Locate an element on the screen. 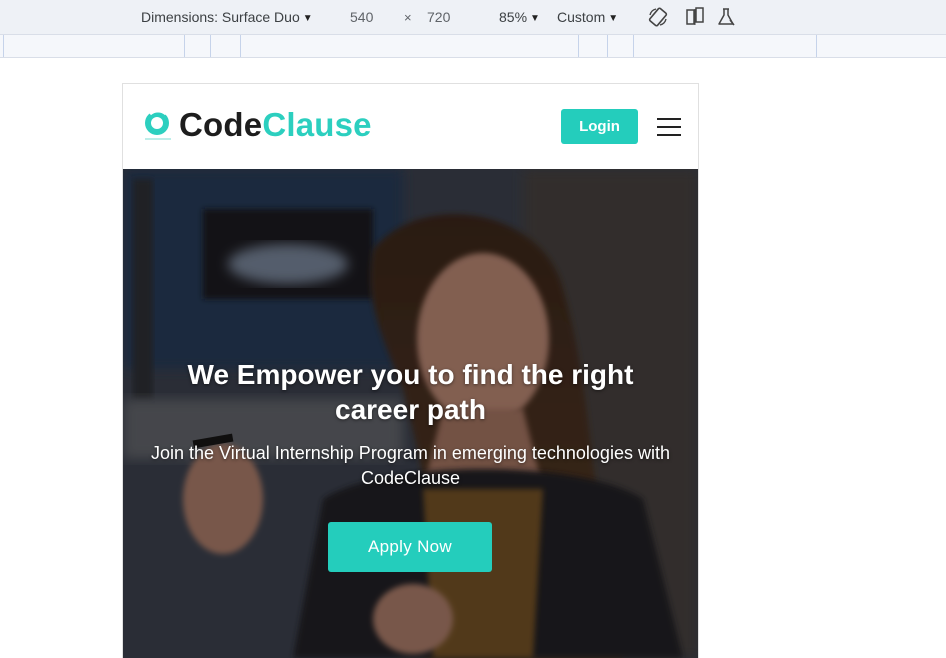 This screenshot has height=658, width=946. login-button: Login is located at coordinates (599, 126).